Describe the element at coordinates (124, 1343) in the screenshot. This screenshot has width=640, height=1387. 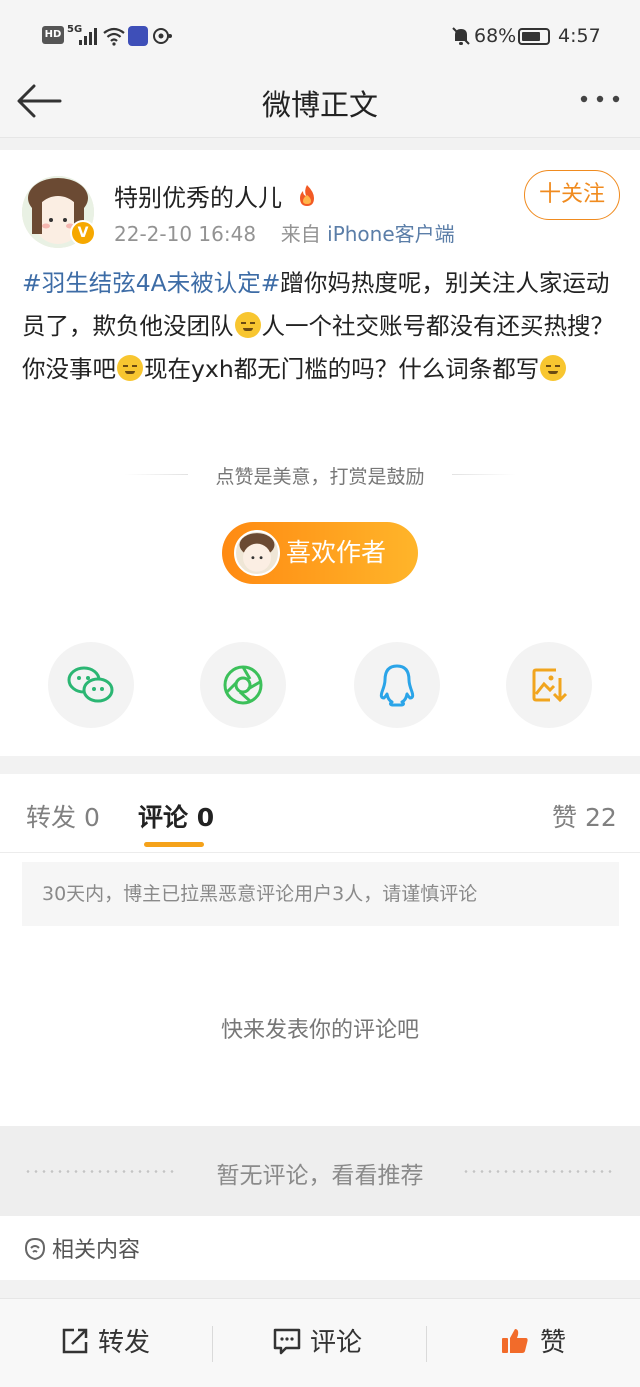
I see `repost-label: 转发` at that location.